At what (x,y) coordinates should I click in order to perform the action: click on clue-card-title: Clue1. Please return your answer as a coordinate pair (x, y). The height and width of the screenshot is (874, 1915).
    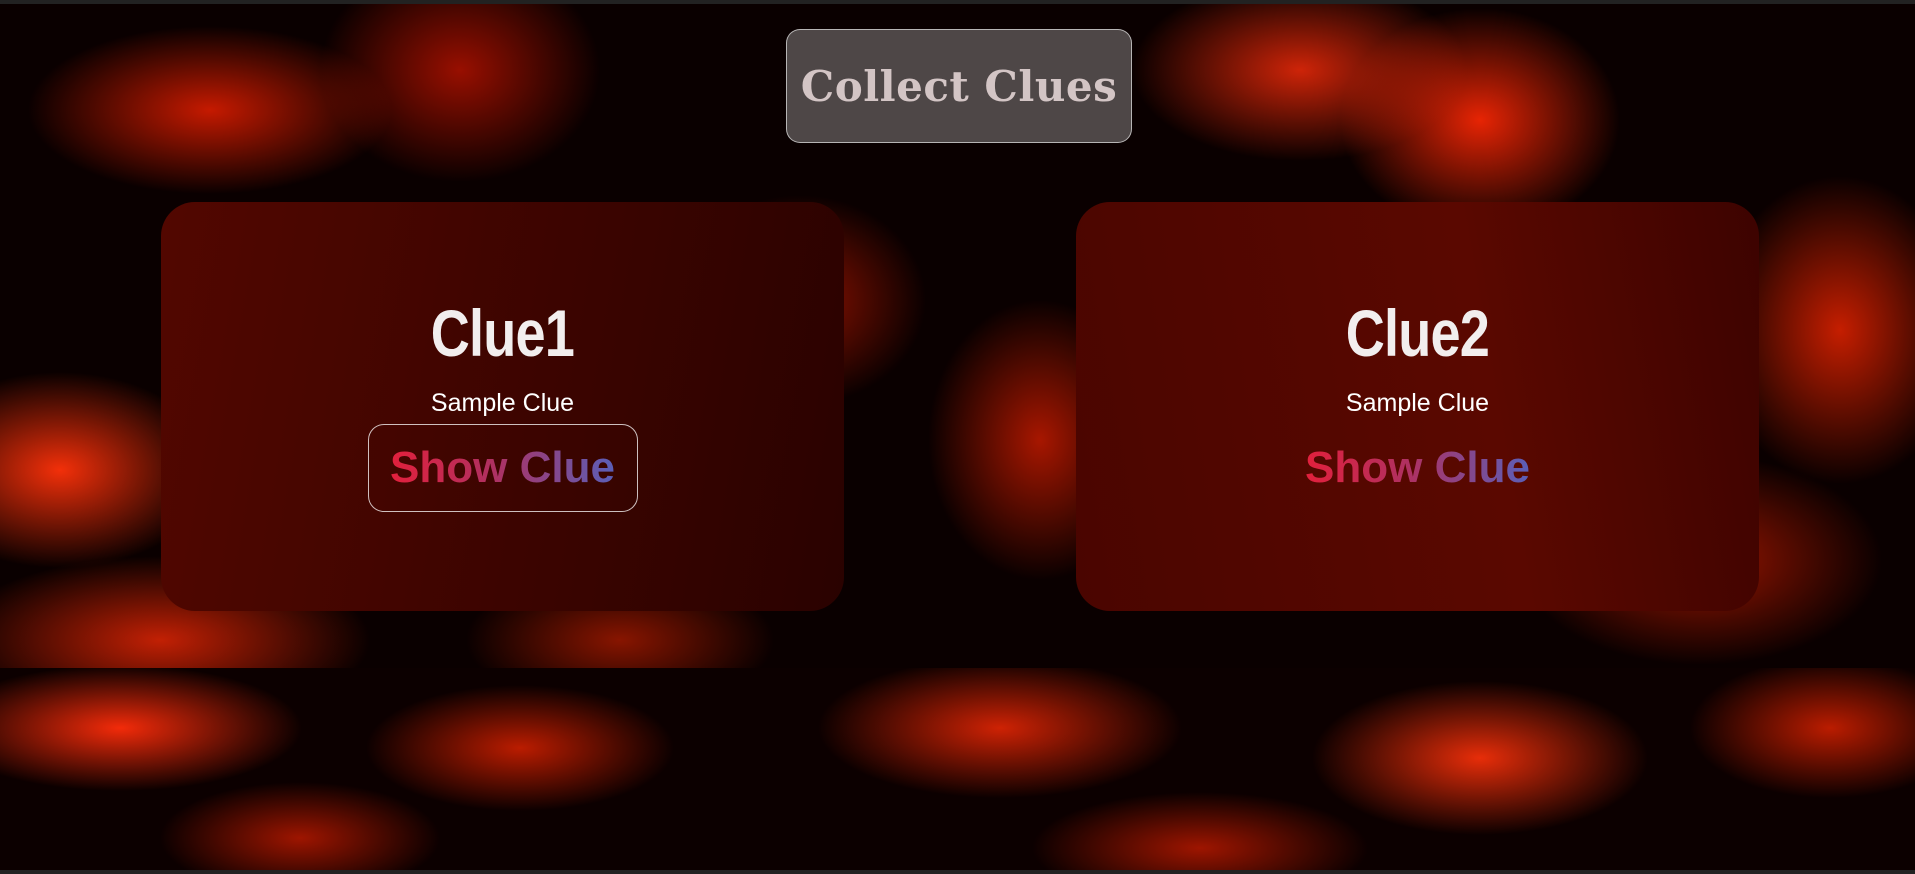
    Looking at the image, I should click on (502, 333).